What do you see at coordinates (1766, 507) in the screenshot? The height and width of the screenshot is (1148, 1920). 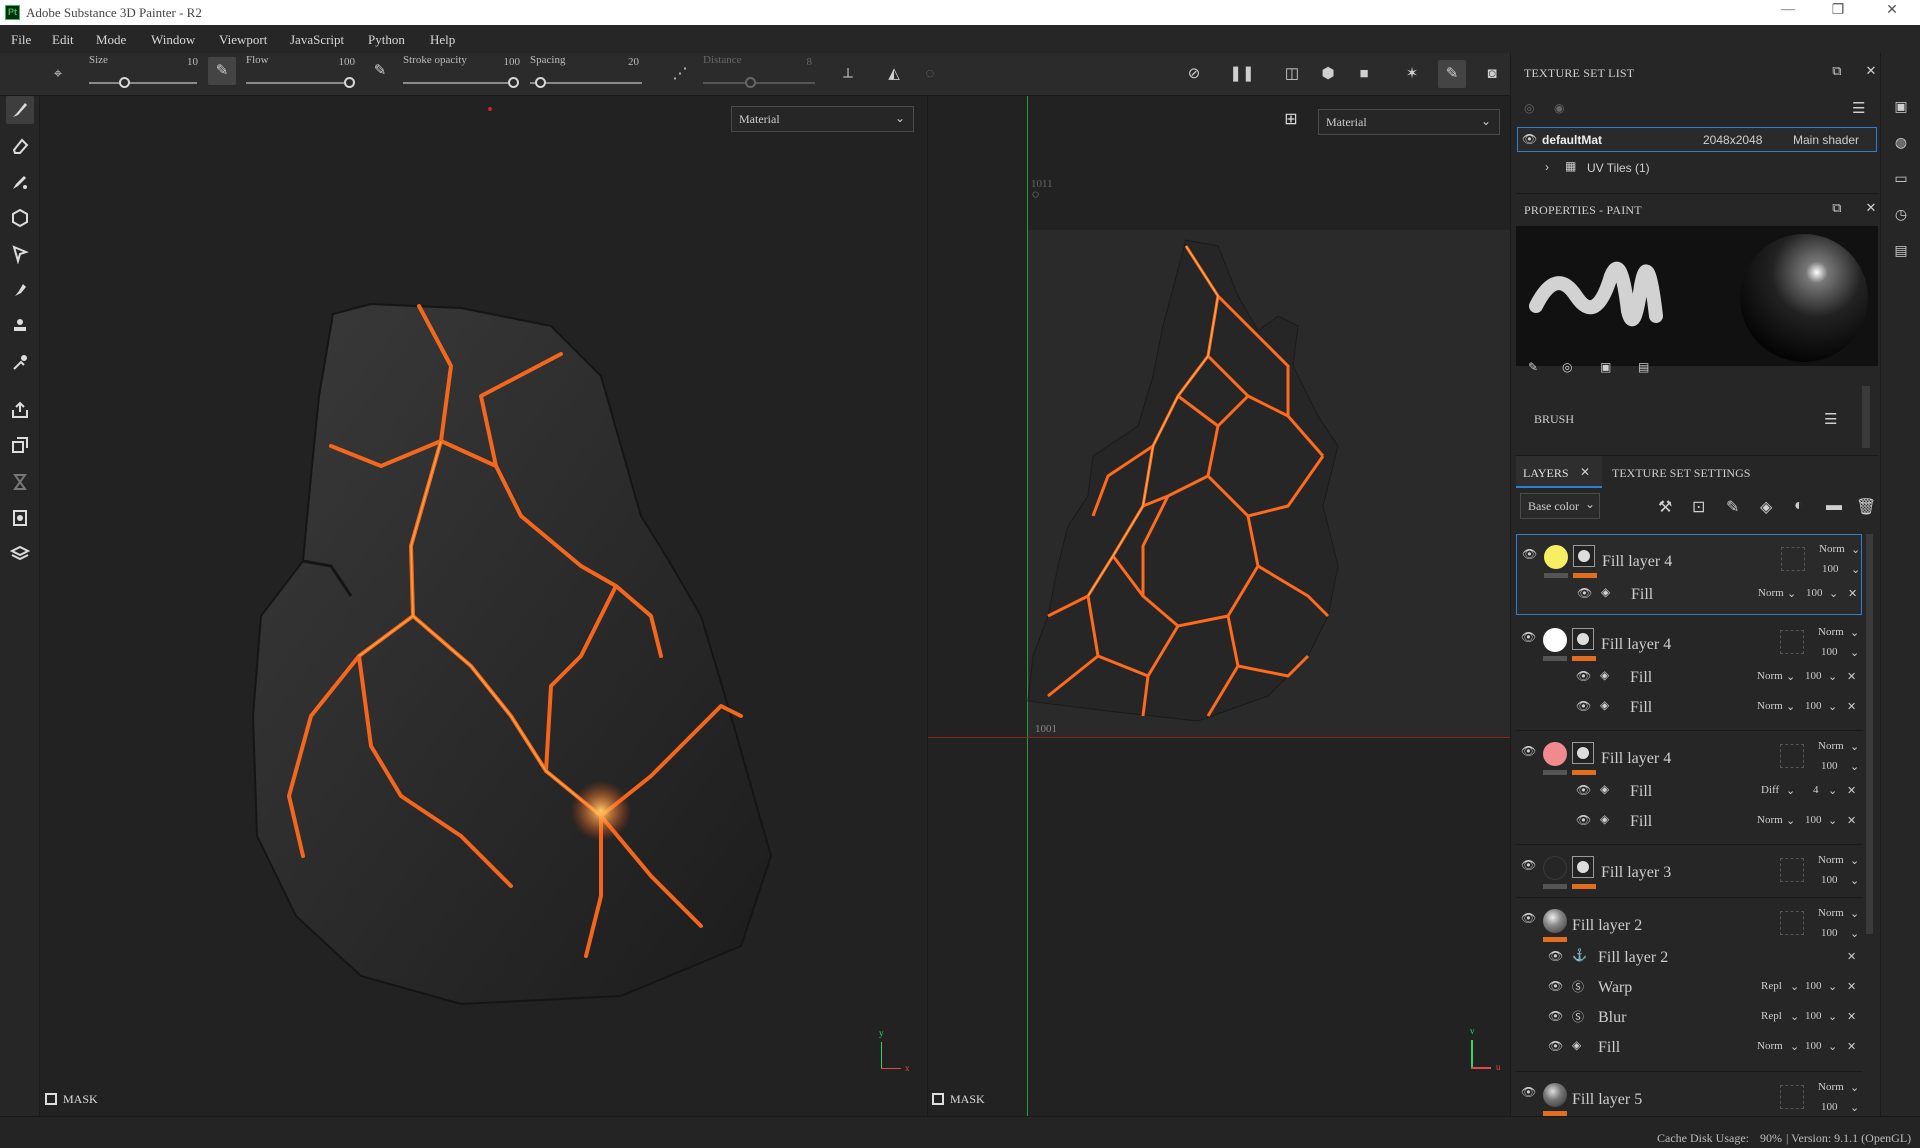 I see `add-fill-layer-icon: ◈` at bounding box center [1766, 507].